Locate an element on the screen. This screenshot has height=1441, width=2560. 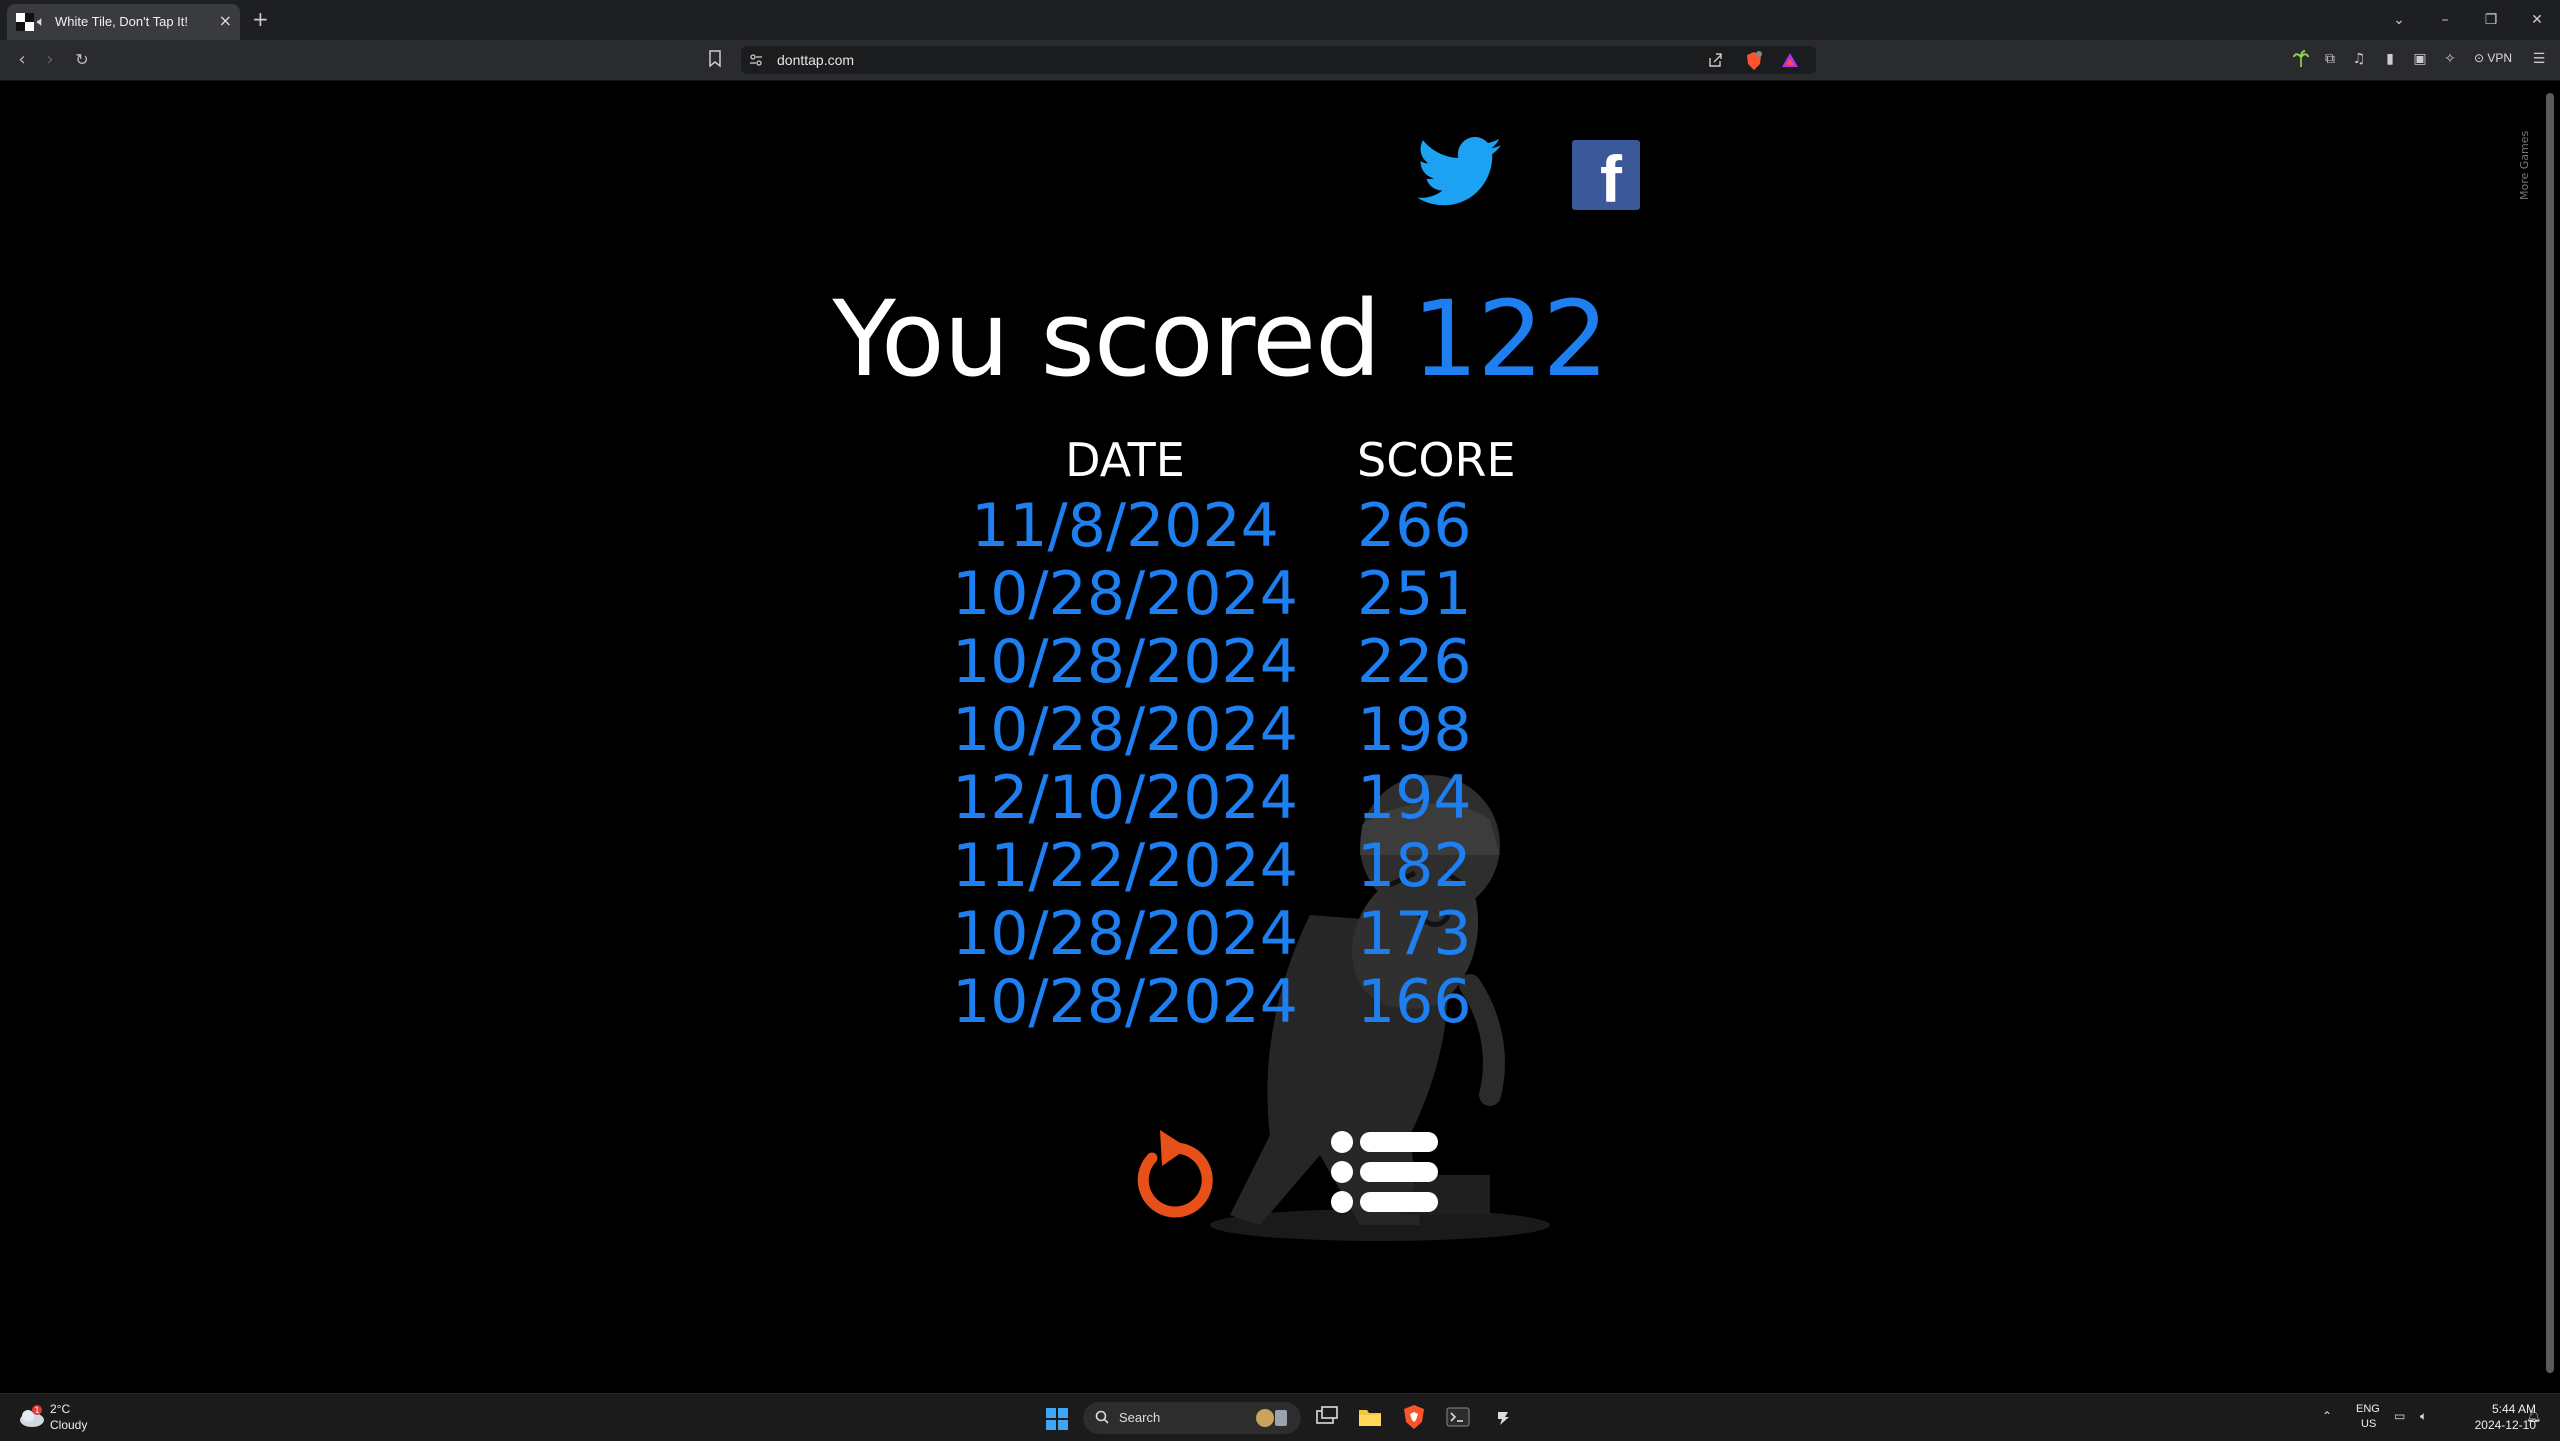
row-score: 198 is located at coordinates (1414, 730).